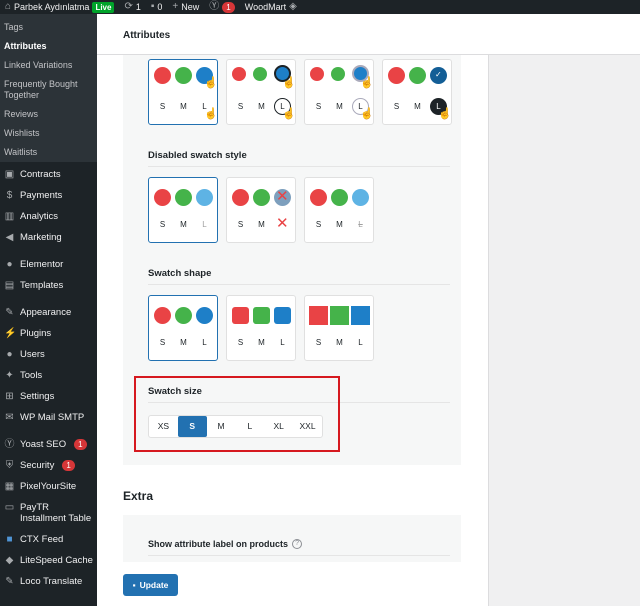 The image size is (640, 606). I want to click on page-title: Attributes, so click(147, 35).